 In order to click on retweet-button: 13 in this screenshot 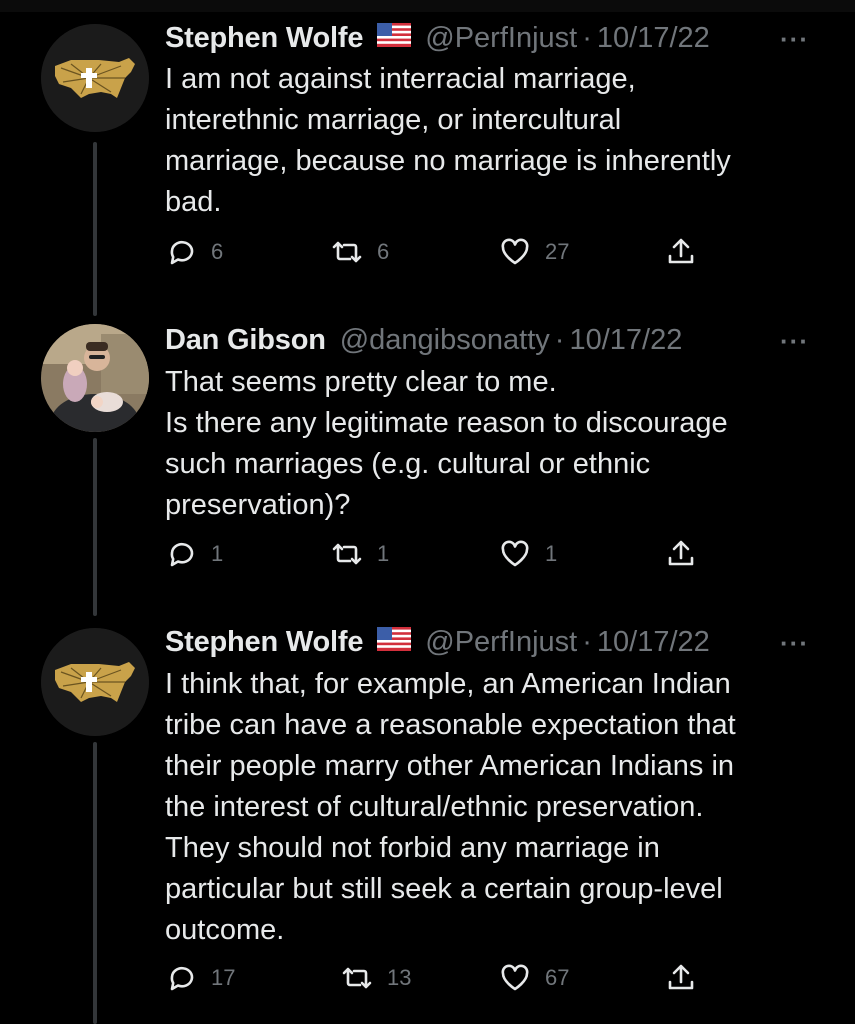, I will do `click(376, 978)`.